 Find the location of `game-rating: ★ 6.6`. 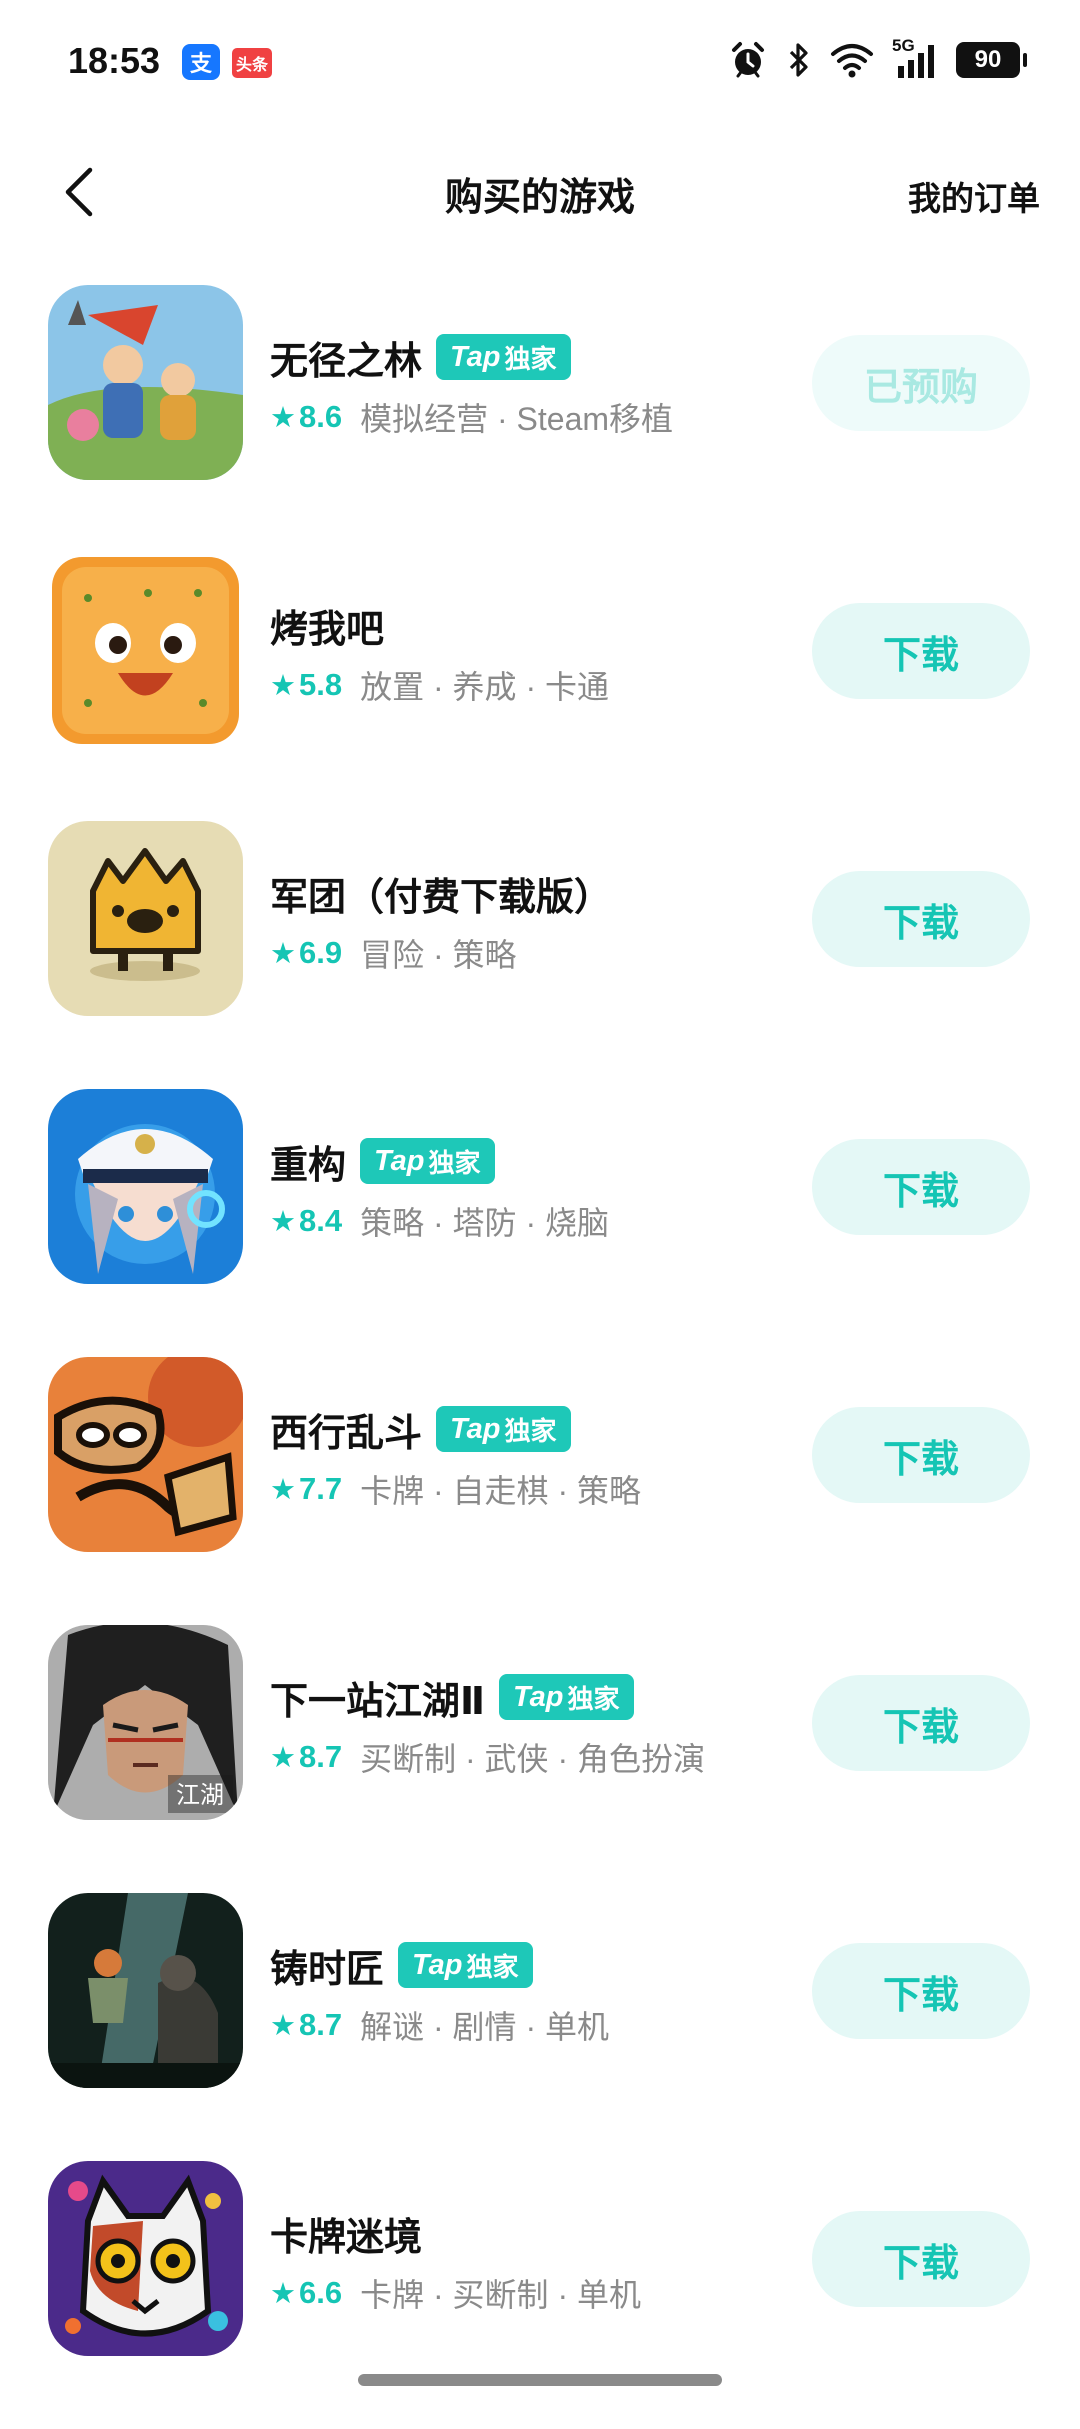

game-rating: ★ 6.6 is located at coordinates (306, 2292).